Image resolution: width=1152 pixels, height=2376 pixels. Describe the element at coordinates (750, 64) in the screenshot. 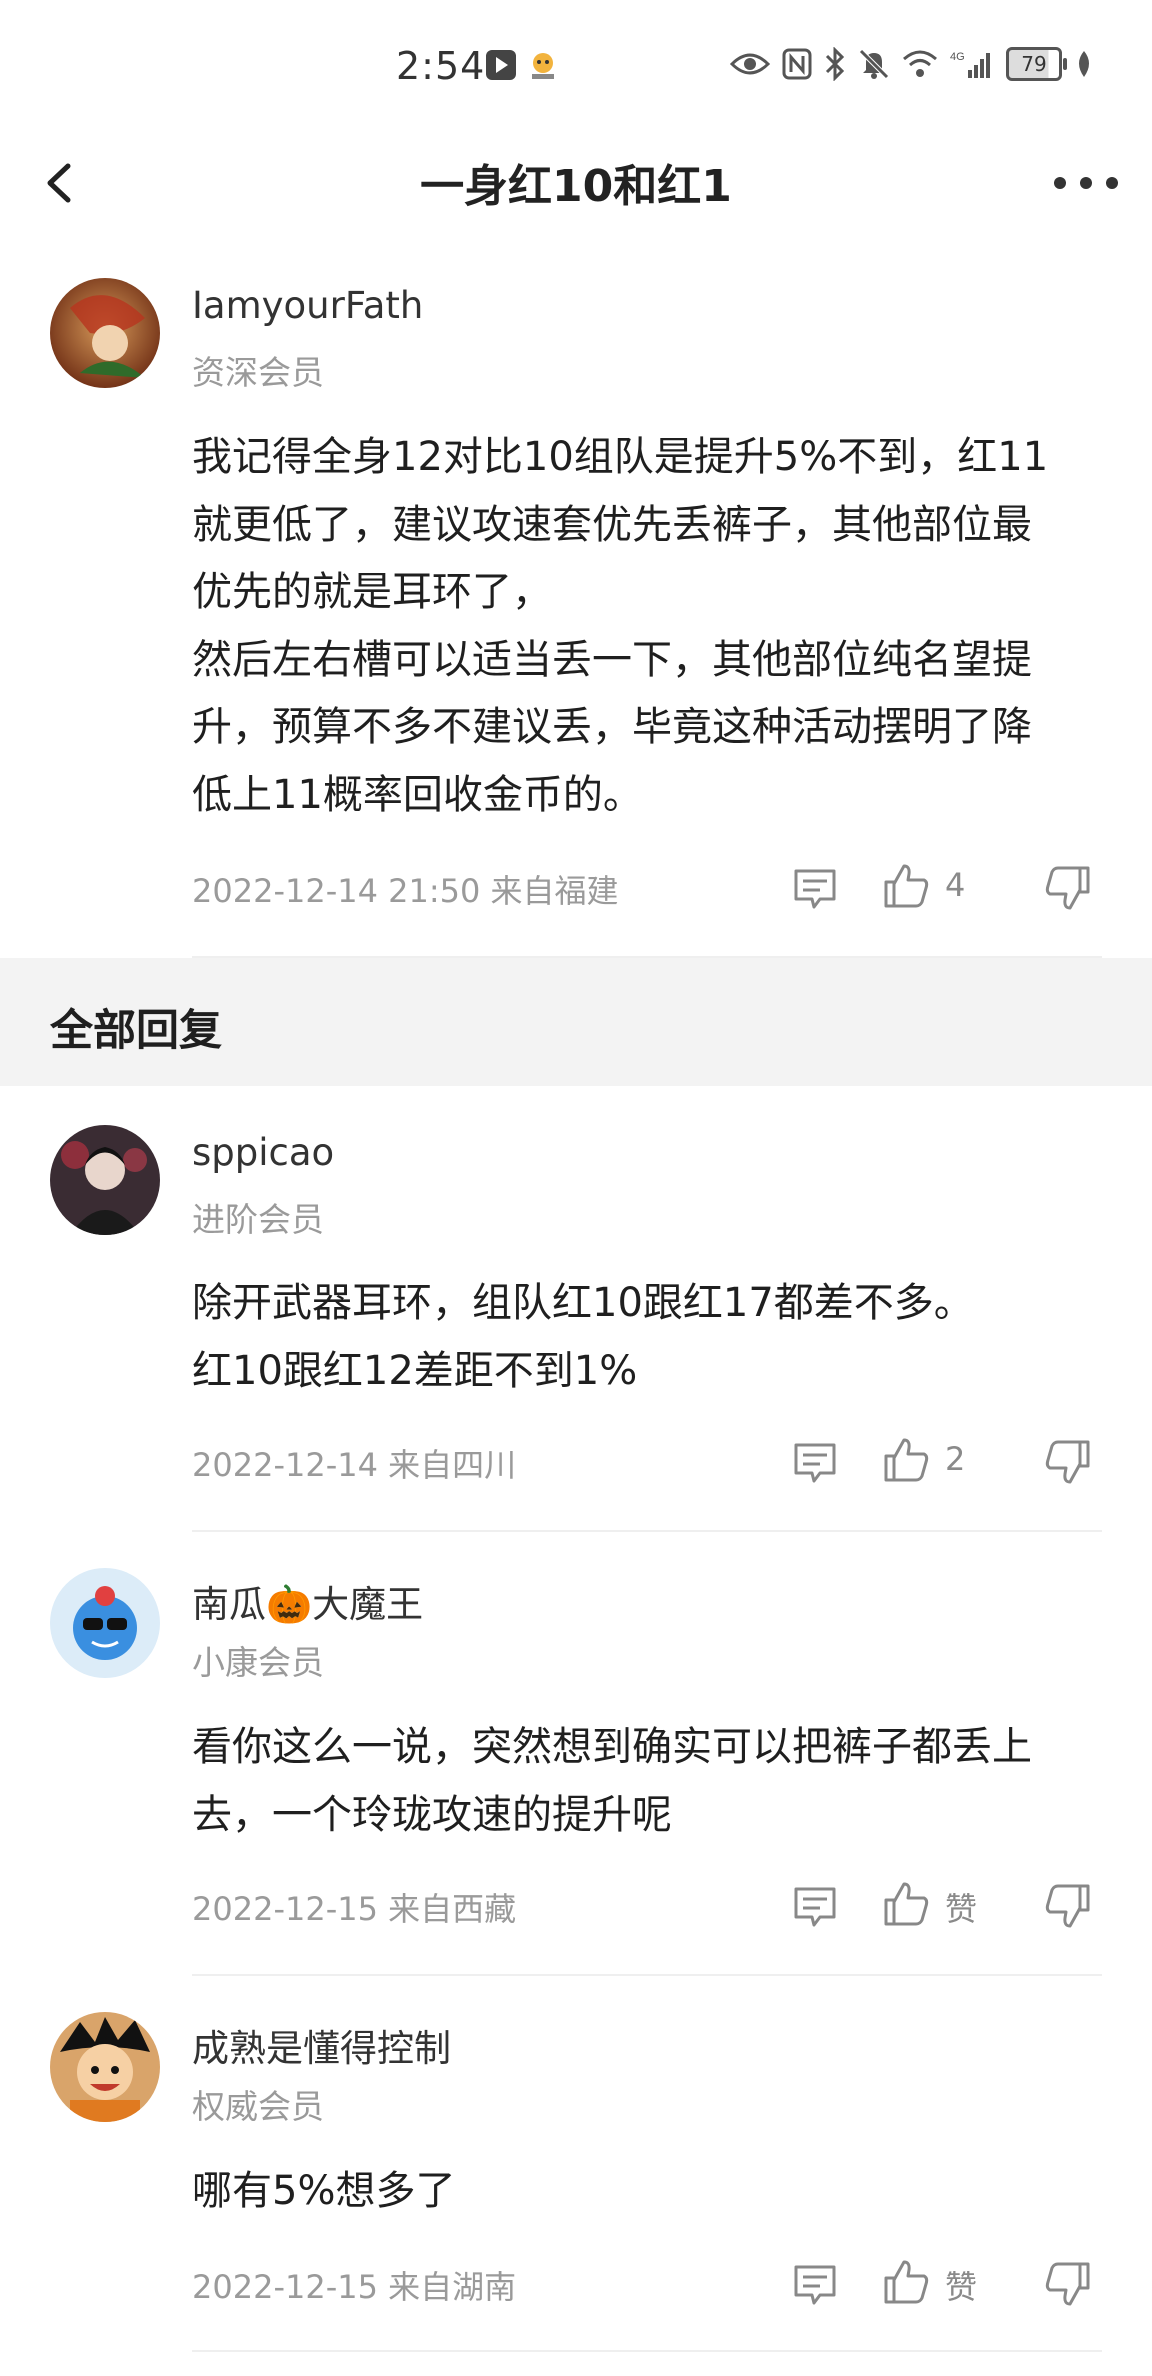

I see `eye-icon` at that location.